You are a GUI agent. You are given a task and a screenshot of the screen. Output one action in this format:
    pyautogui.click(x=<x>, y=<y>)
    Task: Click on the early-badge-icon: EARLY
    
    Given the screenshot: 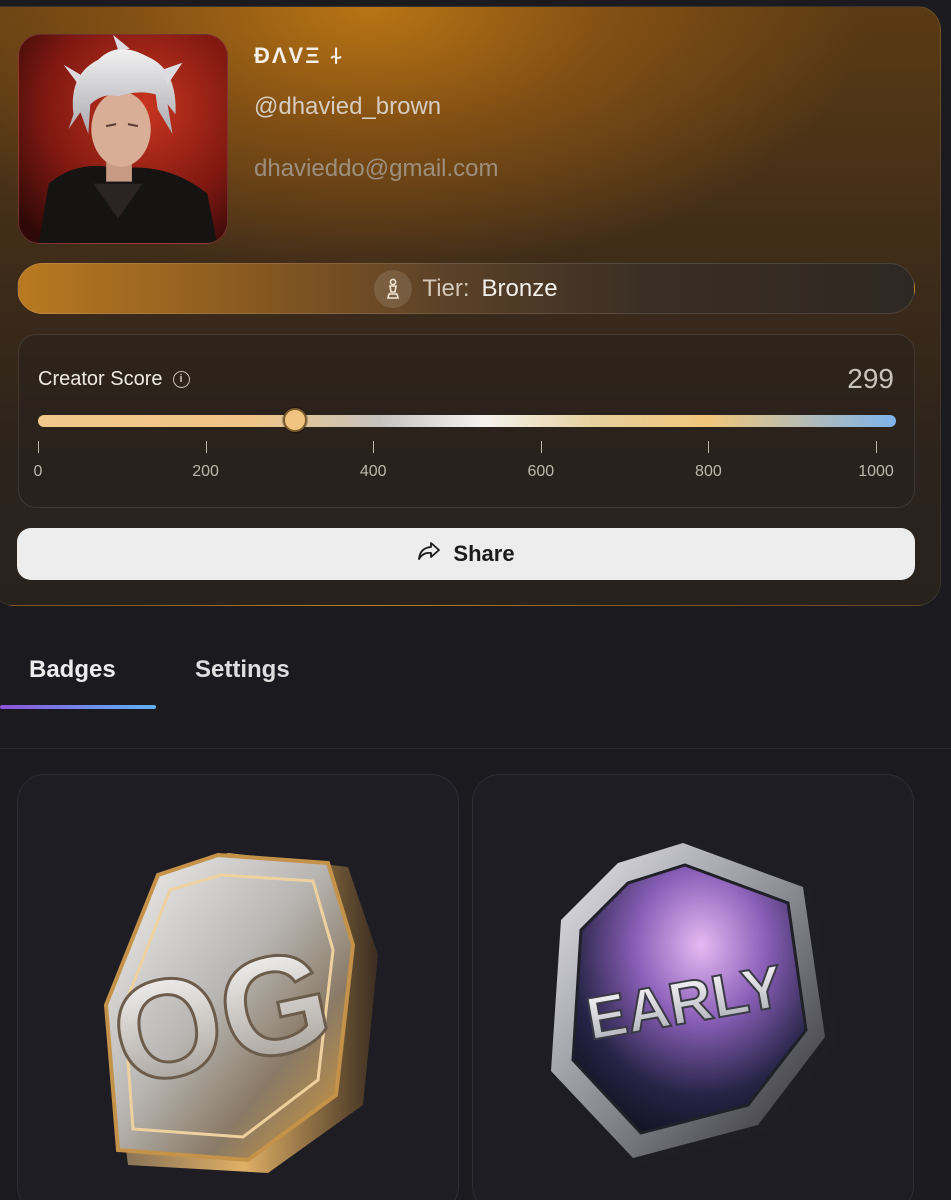 What is the action you would take?
    pyautogui.click(x=694, y=1003)
    